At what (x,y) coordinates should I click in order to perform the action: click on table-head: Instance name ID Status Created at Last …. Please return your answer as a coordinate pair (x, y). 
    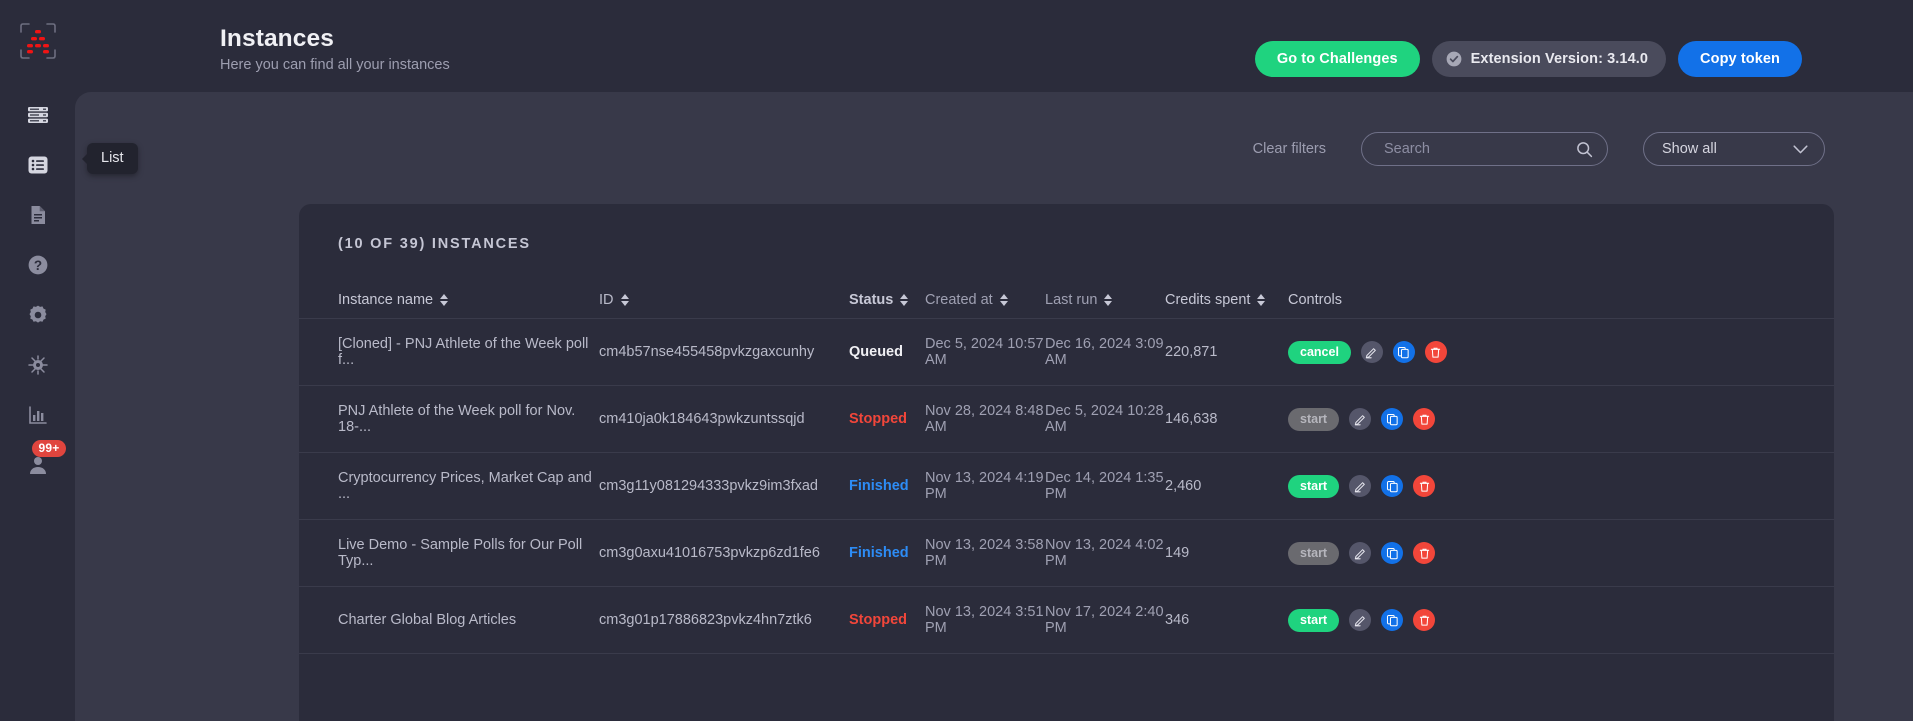
    Looking at the image, I should click on (1066, 300).